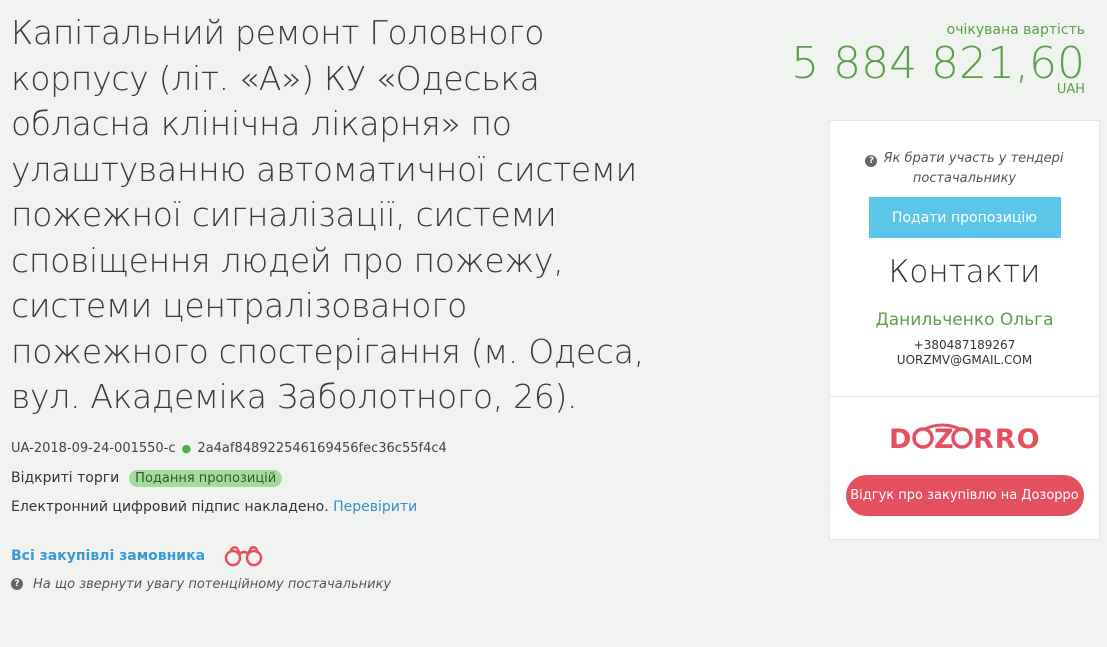  What do you see at coordinates (944, 439) in the screenshot?
I see `svg-text: Z` at bounding box center [944, 439].